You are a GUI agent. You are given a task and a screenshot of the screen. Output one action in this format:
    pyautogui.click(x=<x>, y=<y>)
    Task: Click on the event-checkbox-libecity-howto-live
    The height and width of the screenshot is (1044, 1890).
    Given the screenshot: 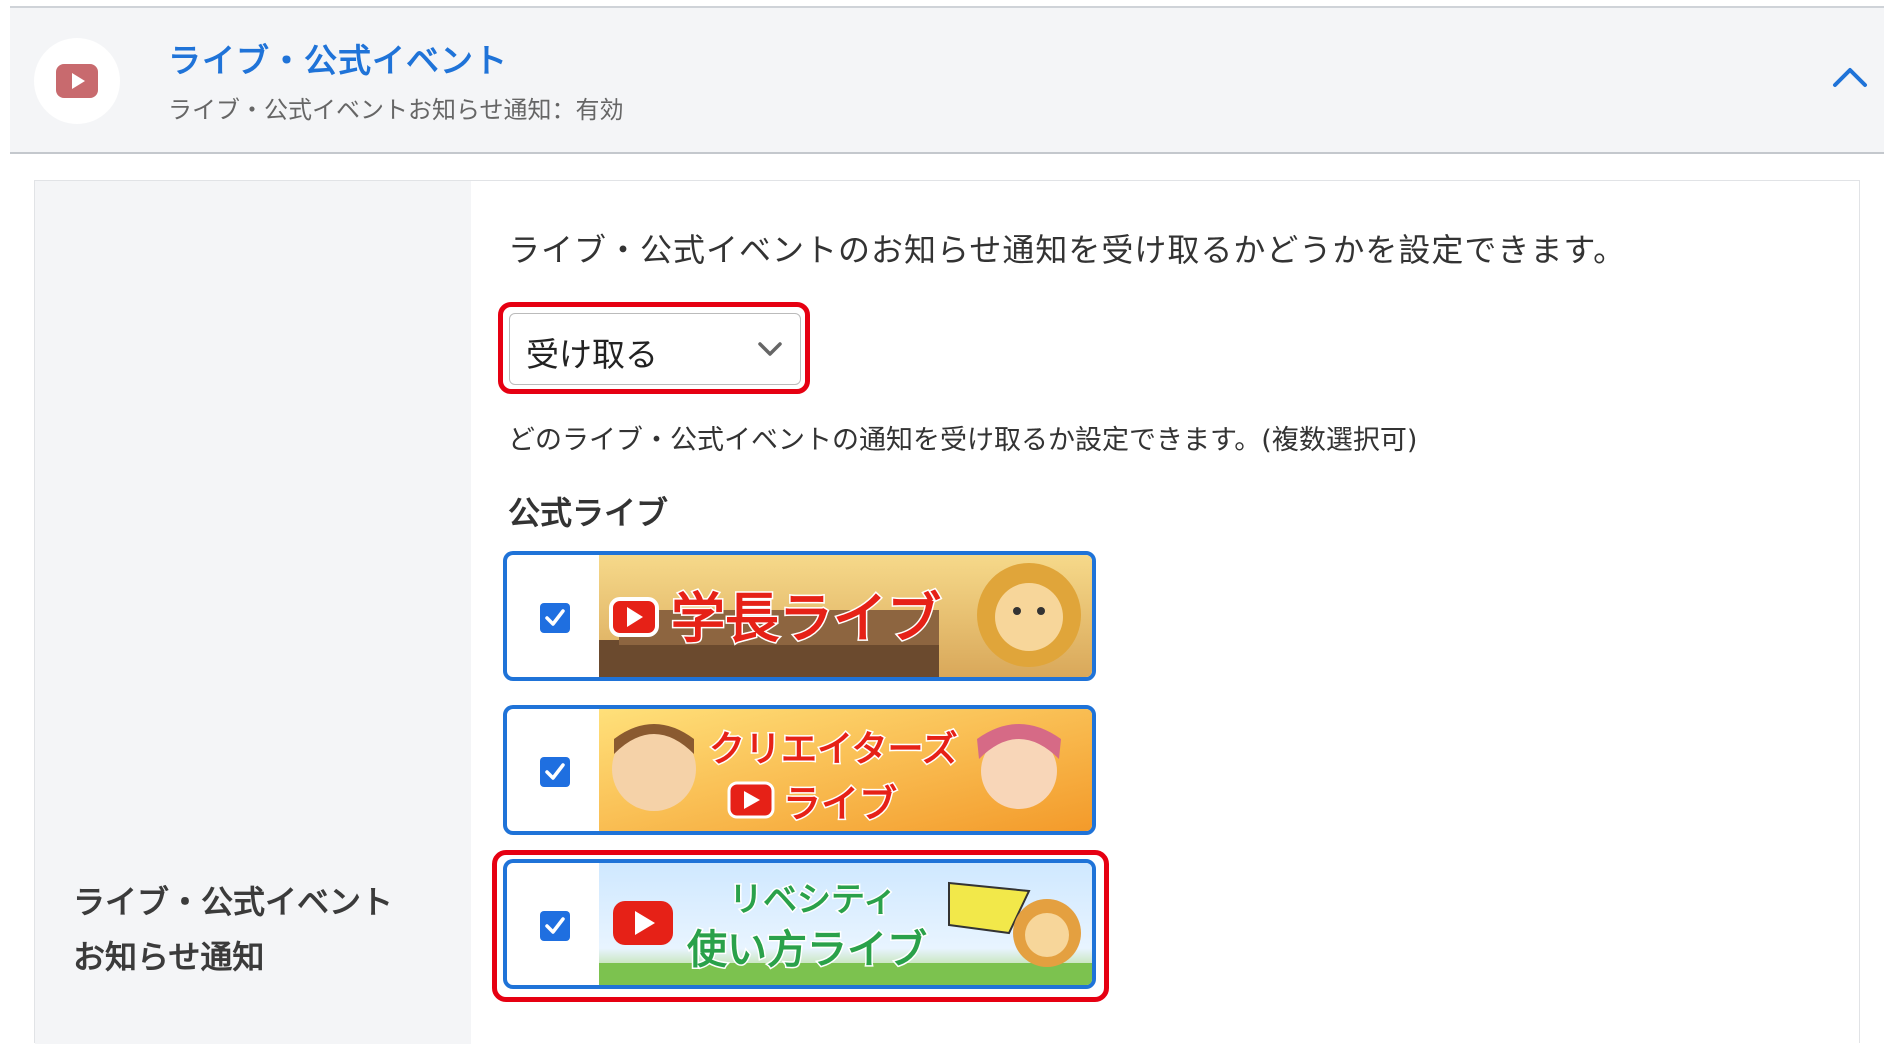 What is the action you would take?
    pyautogui.click(x=555, y=926)
    